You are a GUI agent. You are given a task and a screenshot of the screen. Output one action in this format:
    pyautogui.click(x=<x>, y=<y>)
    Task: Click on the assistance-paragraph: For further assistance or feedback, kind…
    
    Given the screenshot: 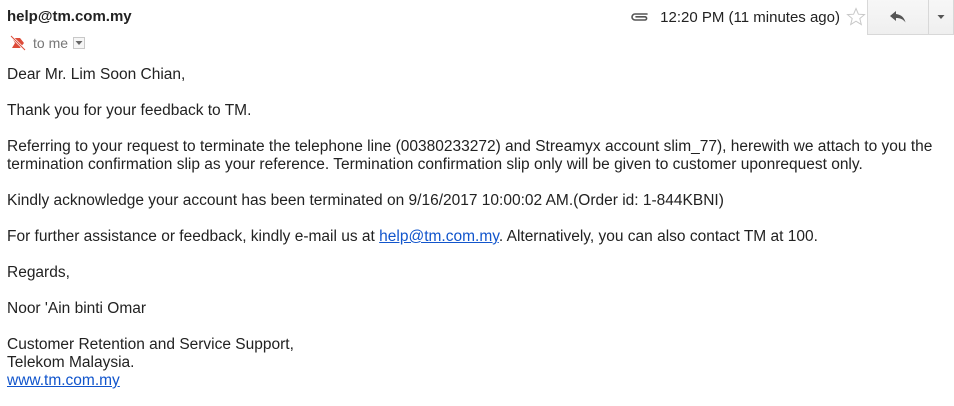 What is the action you would take?
    pyautogui.click(x=477, y=237)
    